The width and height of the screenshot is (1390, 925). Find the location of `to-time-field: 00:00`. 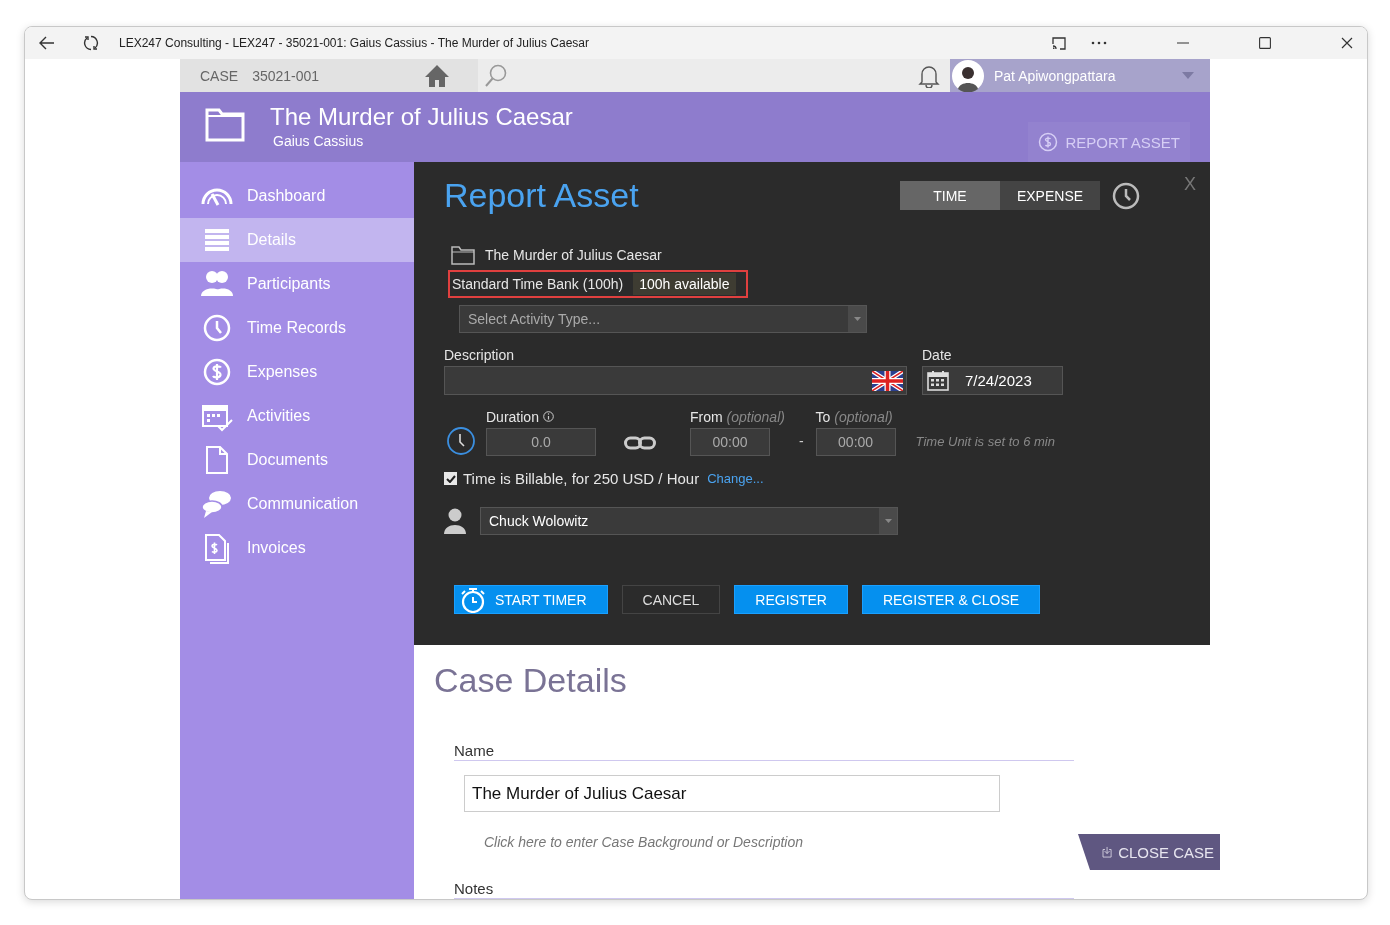

to-time-field: 00:00 is located at coordinates (855, 442).